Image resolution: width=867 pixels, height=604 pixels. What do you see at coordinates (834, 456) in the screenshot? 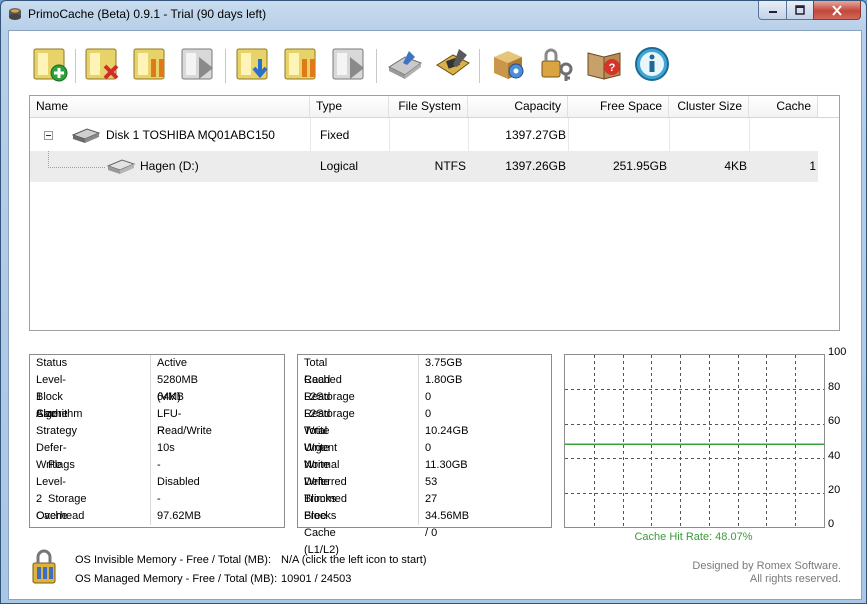
I see `y-tick-label: 40` at bounding box center [834, 456].